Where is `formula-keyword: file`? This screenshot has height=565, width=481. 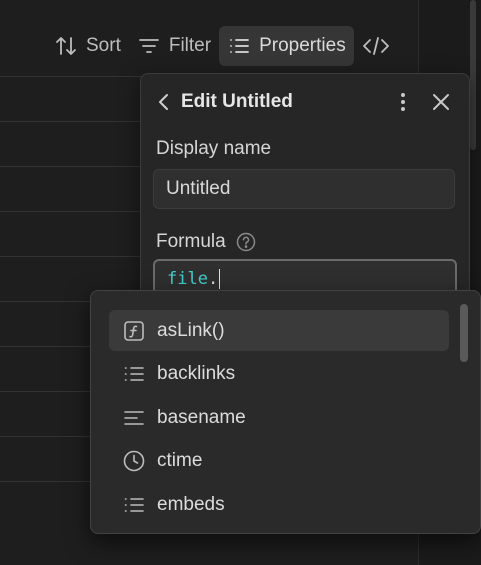
formula-keyword: file is located at coordinates (187, 279).